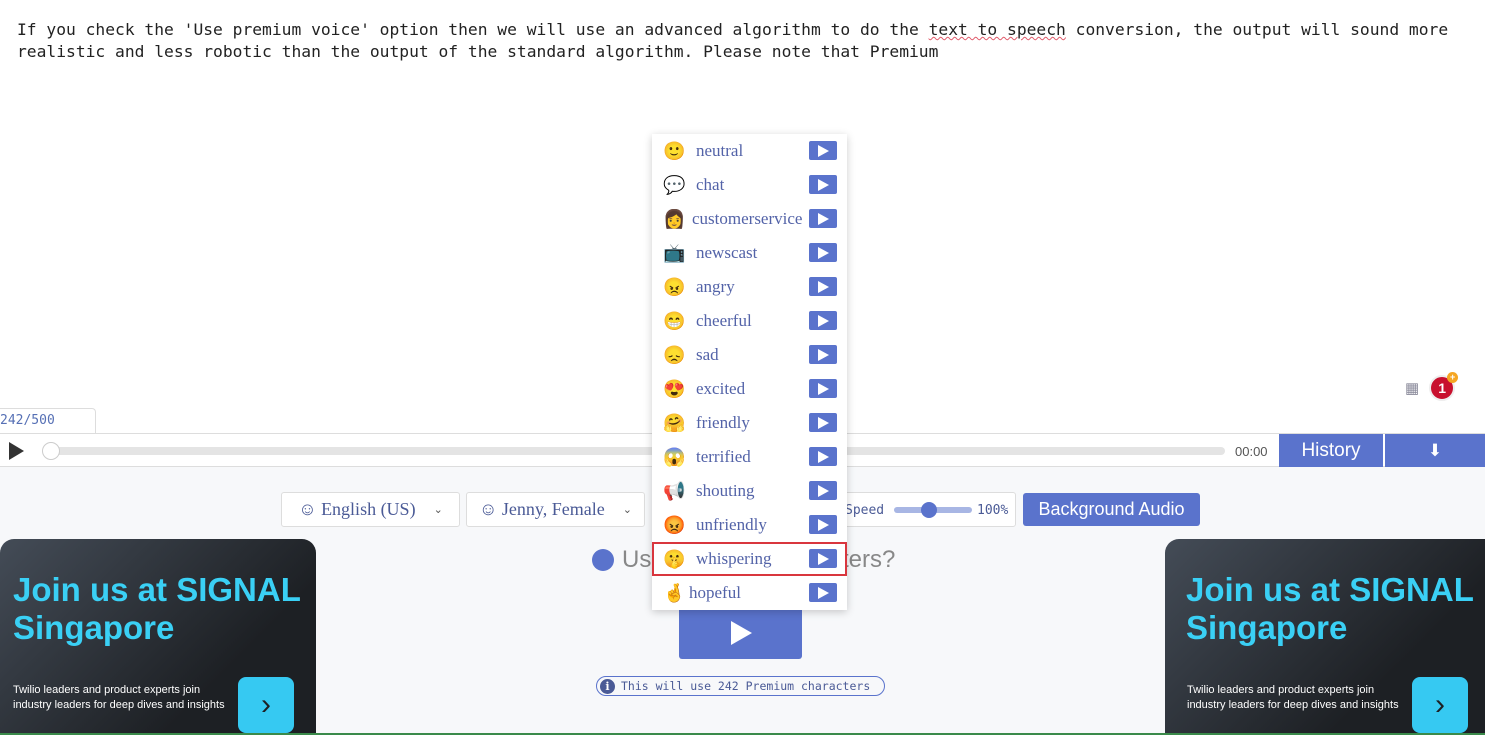  Describe the element at coordinates (603, 560) in the screenshot. I see `toggle-dot` at that location.